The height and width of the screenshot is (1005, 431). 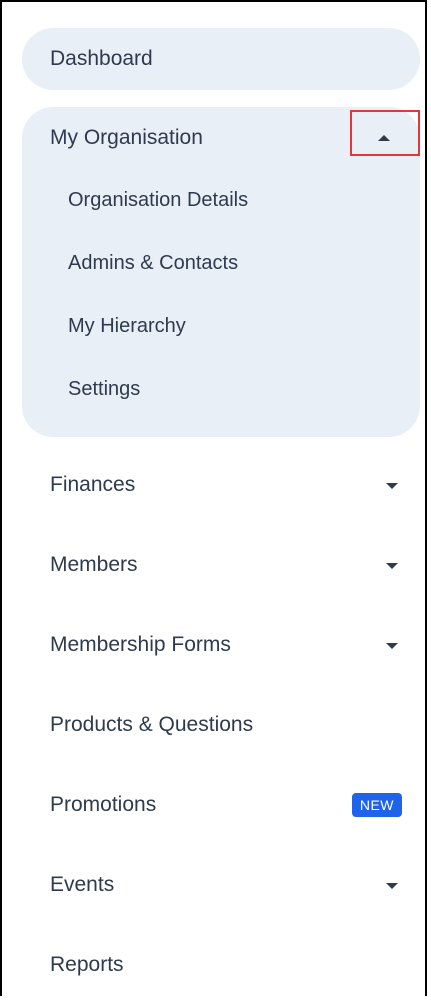 What do you see at coordinates (384, 138) in the screenshot?
I see `chevron-up-icon` at bounding box center [384, 138].